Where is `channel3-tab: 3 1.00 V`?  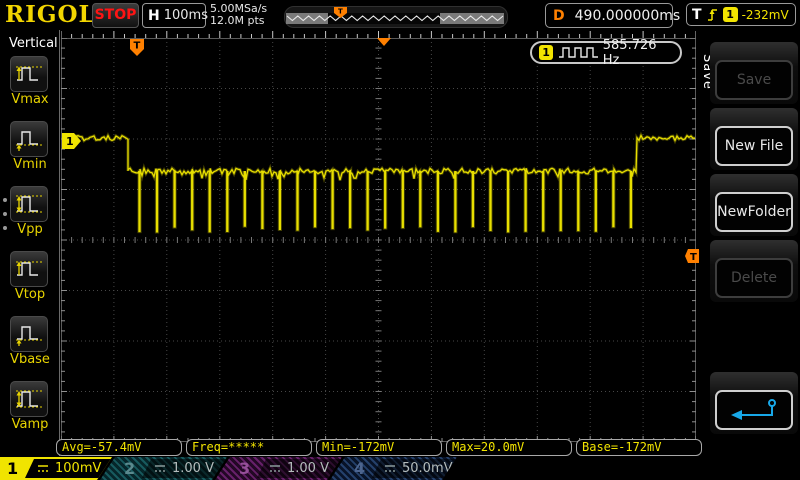
channel3-tab: 3 1.00 V is located at coordinates (278, 468).